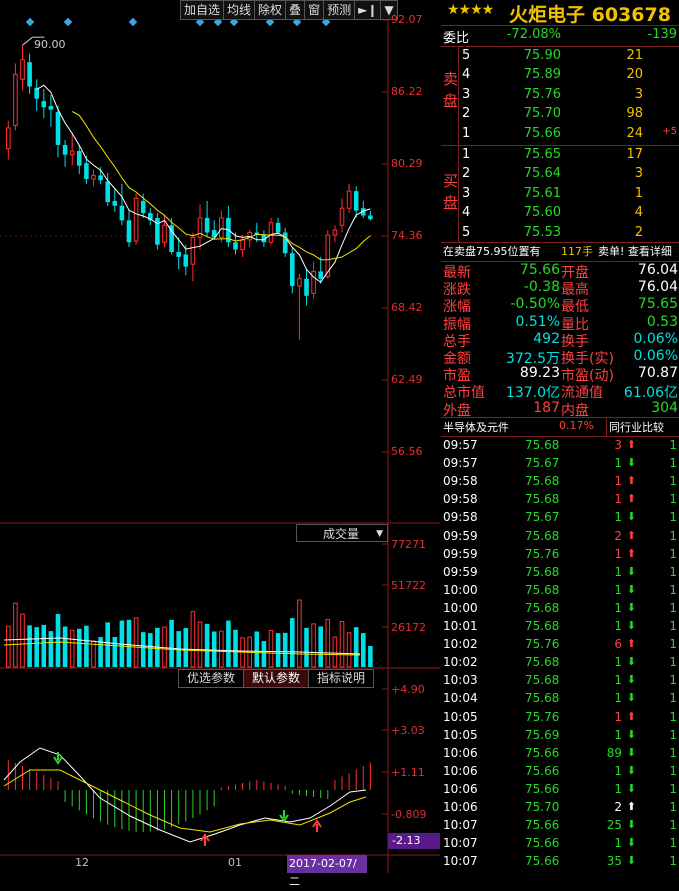 Image resolution: width=679 pixels, height=891 pixels. I want to click on buy-price: 75.61, so click(542, 193).